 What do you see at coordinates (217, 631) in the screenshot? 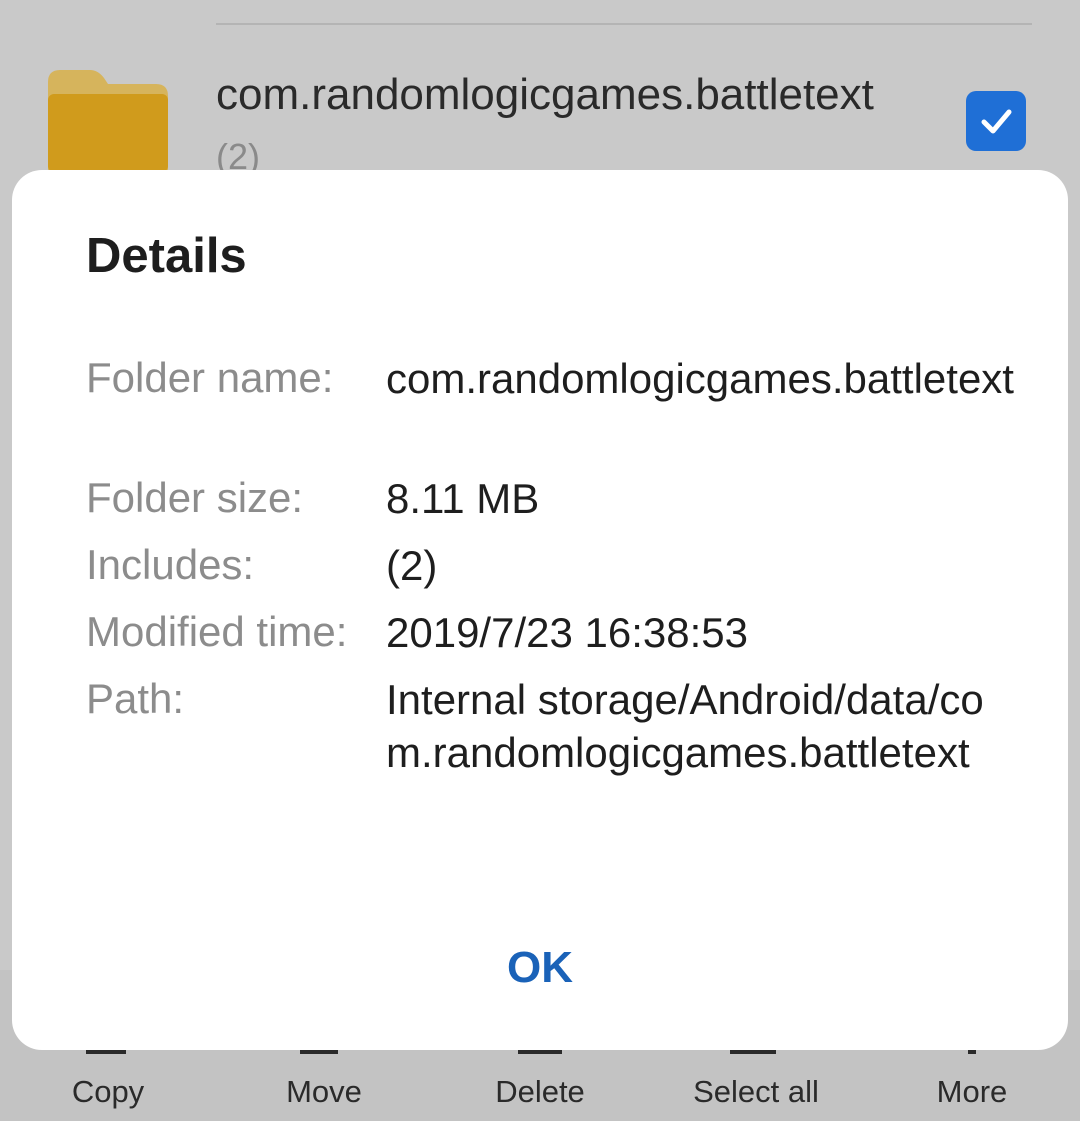
I see `modified-time-label: Modified time:` at bounding box center [217, 631].